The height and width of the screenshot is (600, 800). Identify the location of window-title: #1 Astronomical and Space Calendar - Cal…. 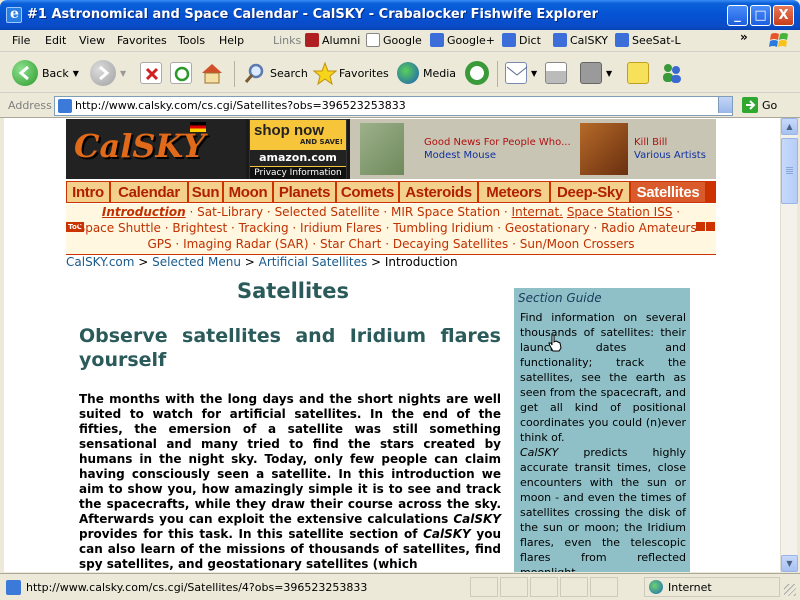
(312, 14).